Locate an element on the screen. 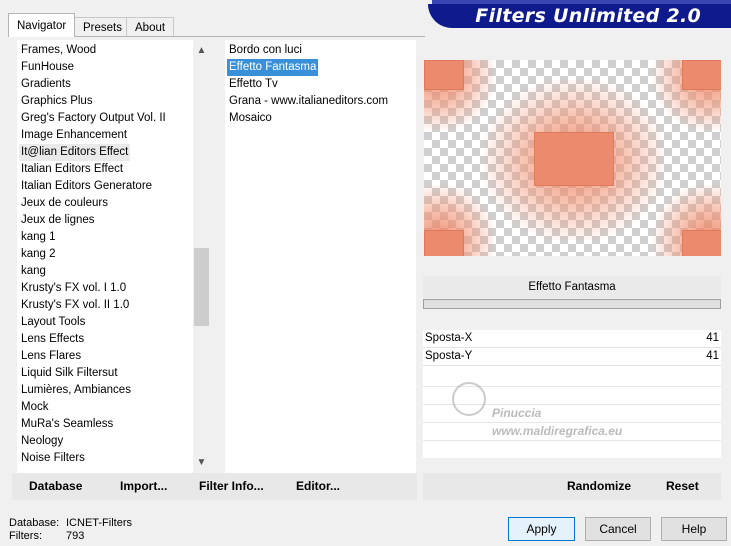 The width and height of the screenshot is (731, 546). category-item: Graphics Plus is located at coordinates (57, 101).